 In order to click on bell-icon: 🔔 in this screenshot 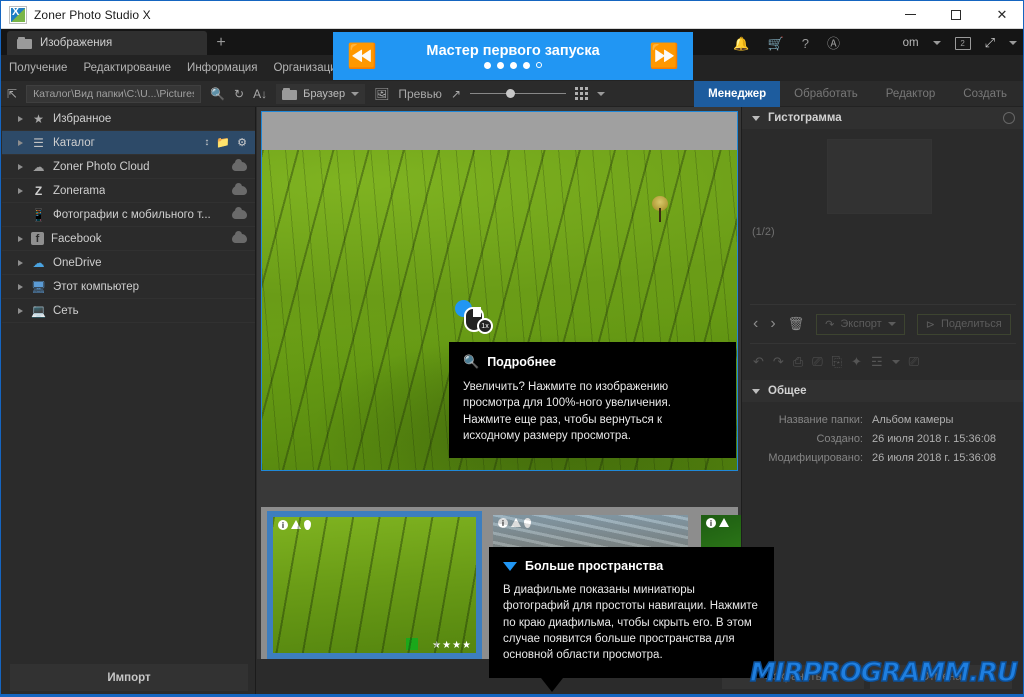, I will do `click(741, 43)`.